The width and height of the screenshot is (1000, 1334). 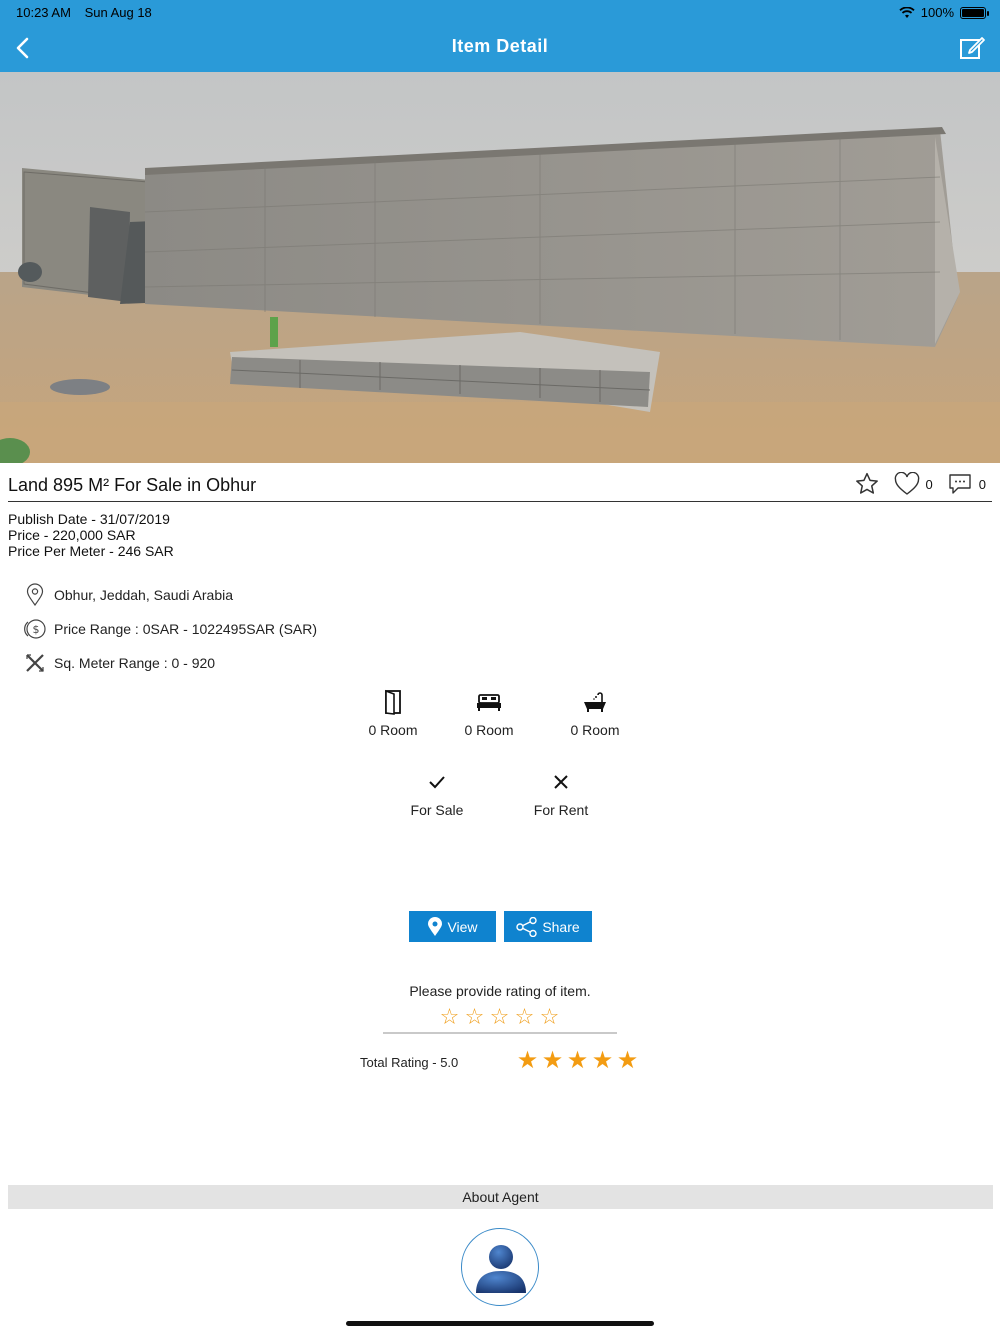 What do you see at coordinates (35, 663) in the screenshot?
I see `ruler-pencil-icon` at bounding box center [35, 663].